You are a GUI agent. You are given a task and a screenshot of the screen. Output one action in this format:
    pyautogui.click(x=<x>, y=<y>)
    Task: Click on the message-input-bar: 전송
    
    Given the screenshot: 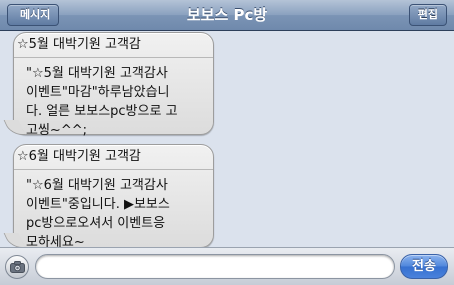 What is the action you would take?
    pyautogui.click(x=227, y=266)
    